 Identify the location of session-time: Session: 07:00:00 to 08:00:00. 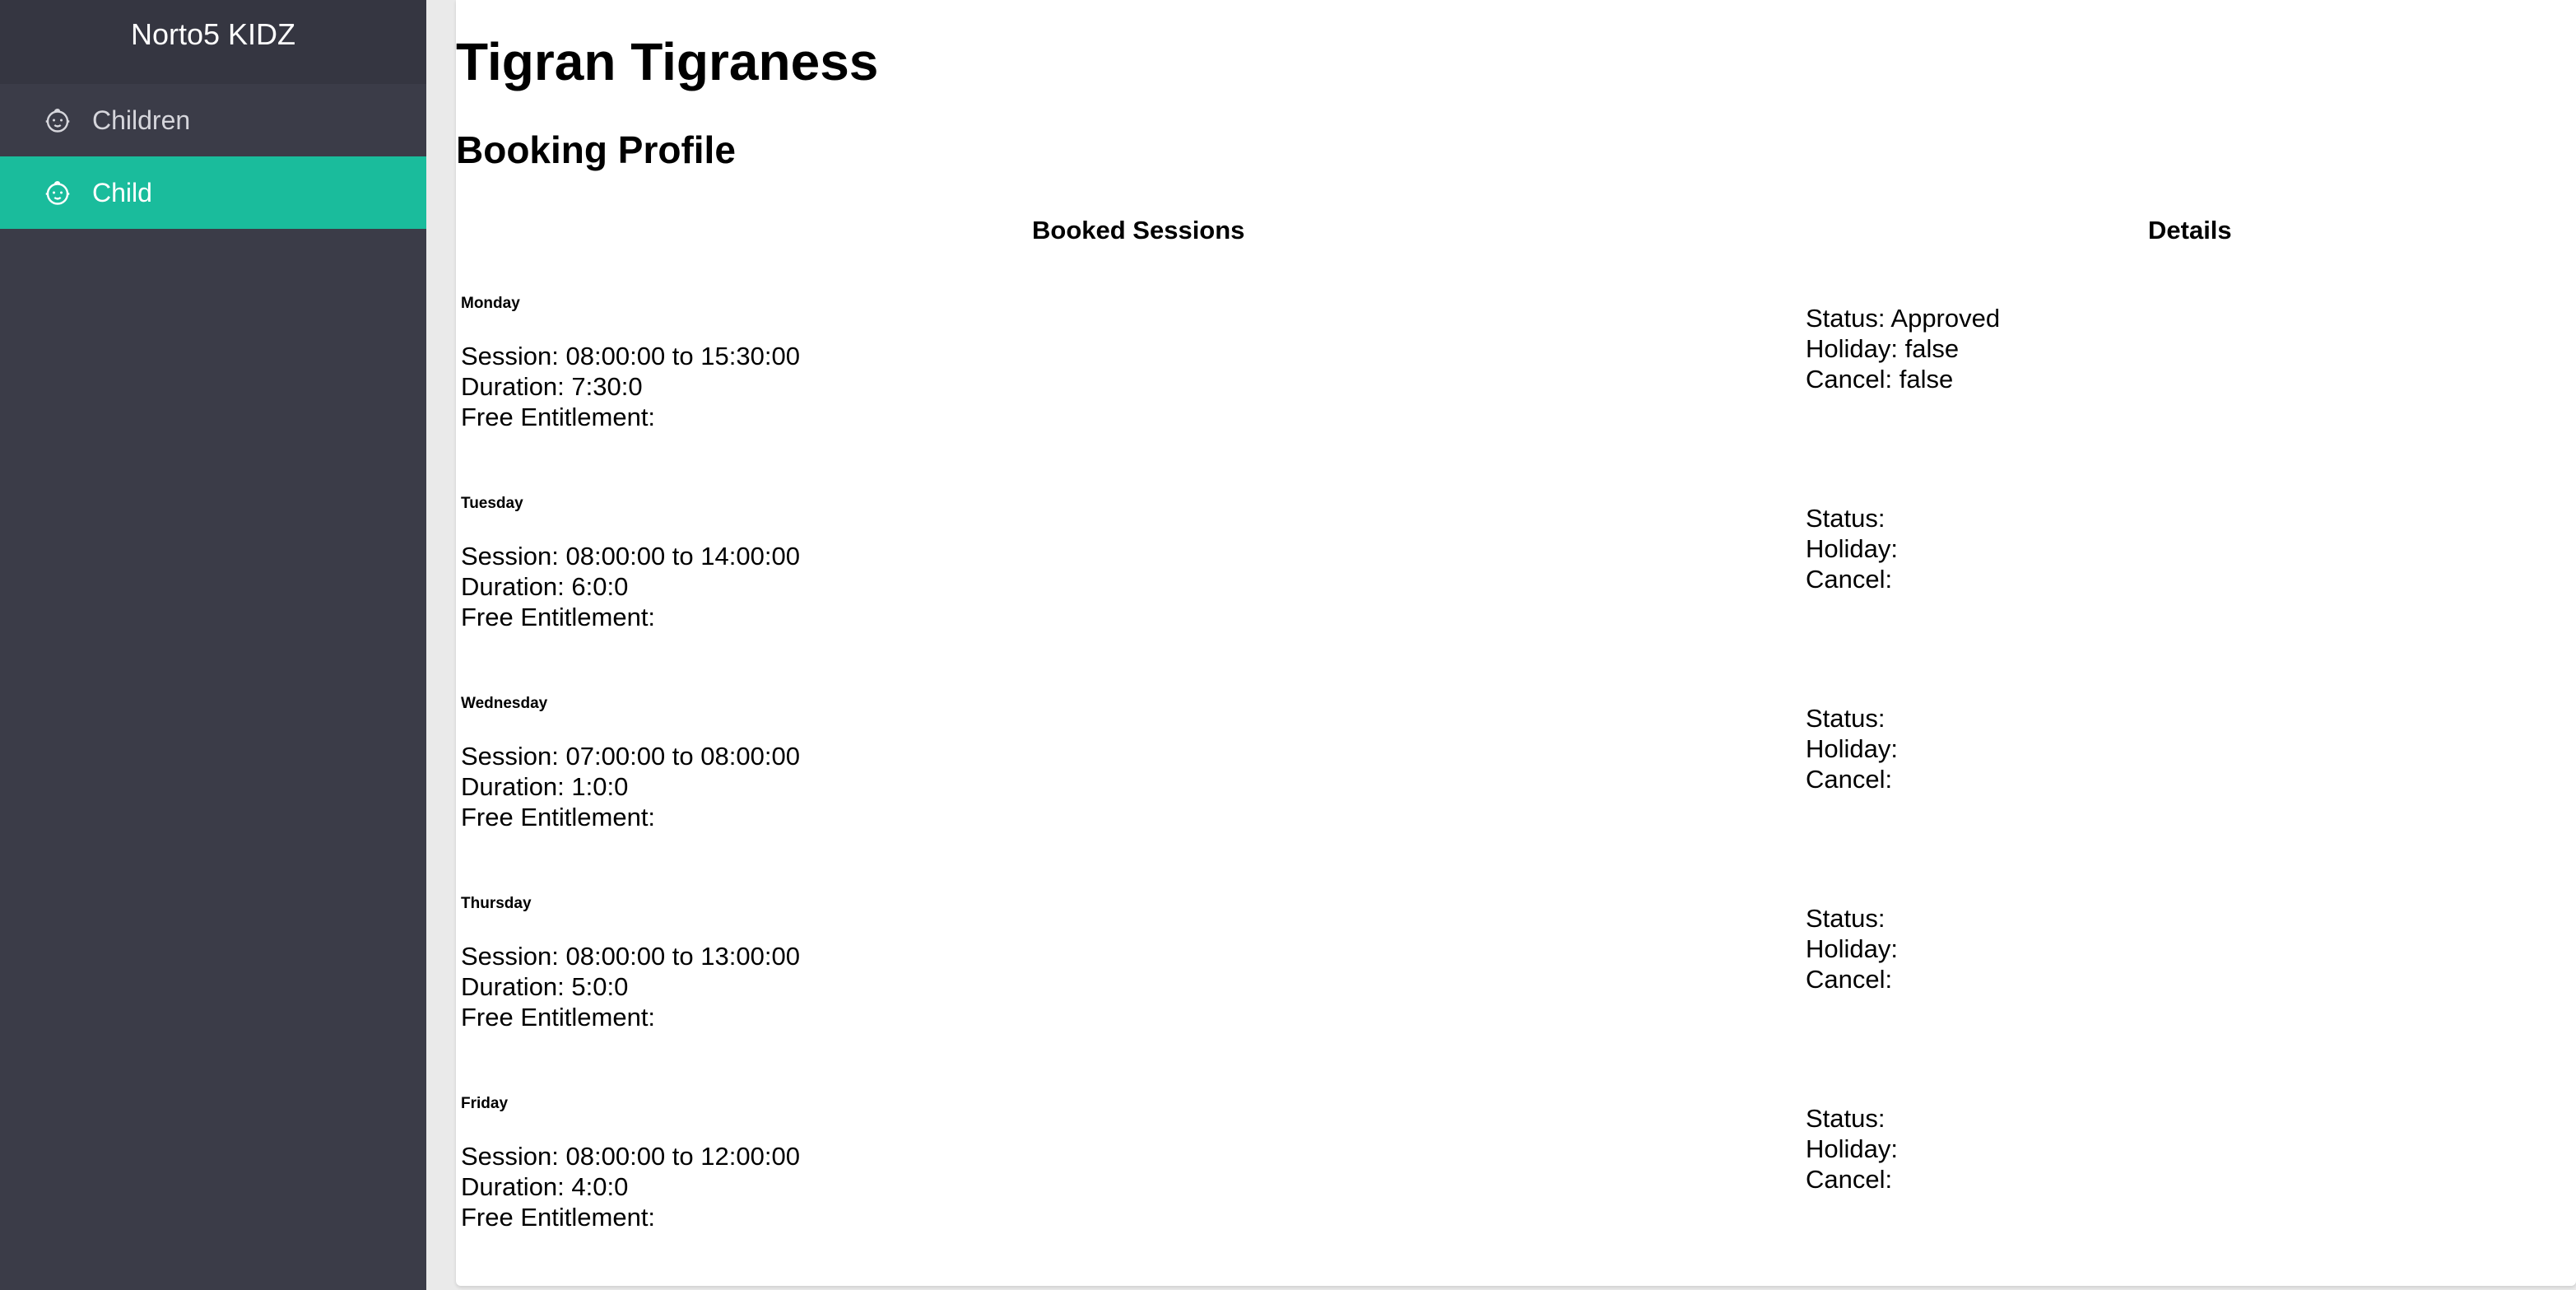
(630, 756).